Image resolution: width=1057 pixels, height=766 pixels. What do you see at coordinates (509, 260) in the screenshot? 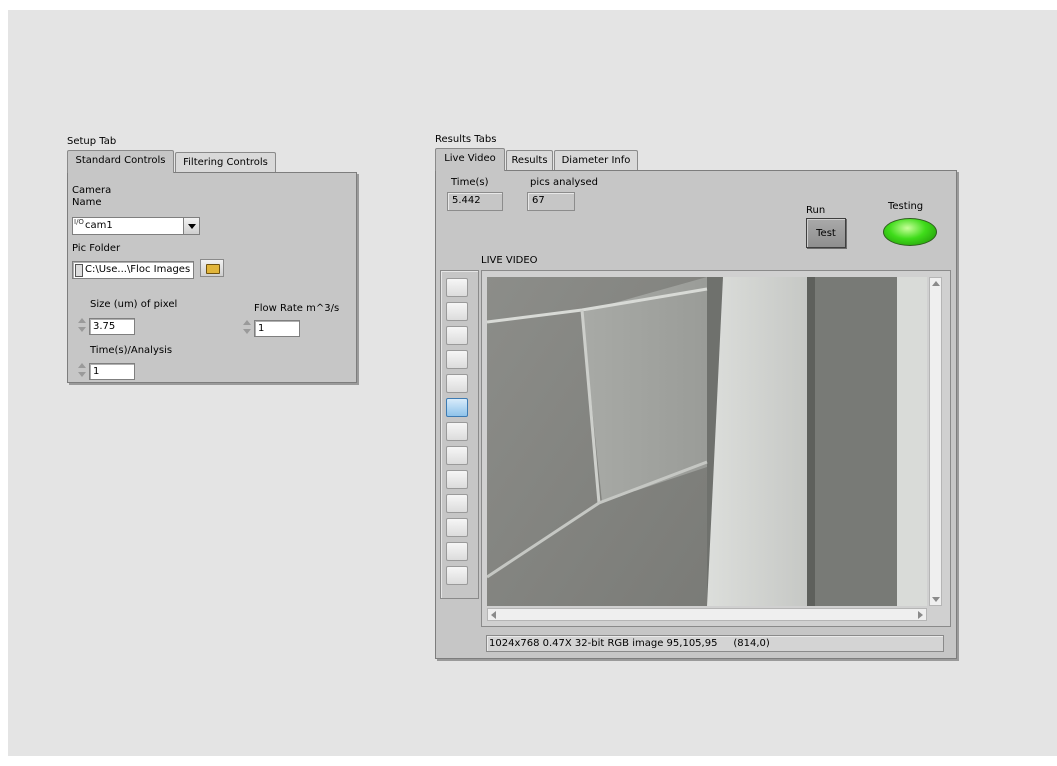
I see `live-video-label: LIVE VIDEO` at bounding box center [509, 260].